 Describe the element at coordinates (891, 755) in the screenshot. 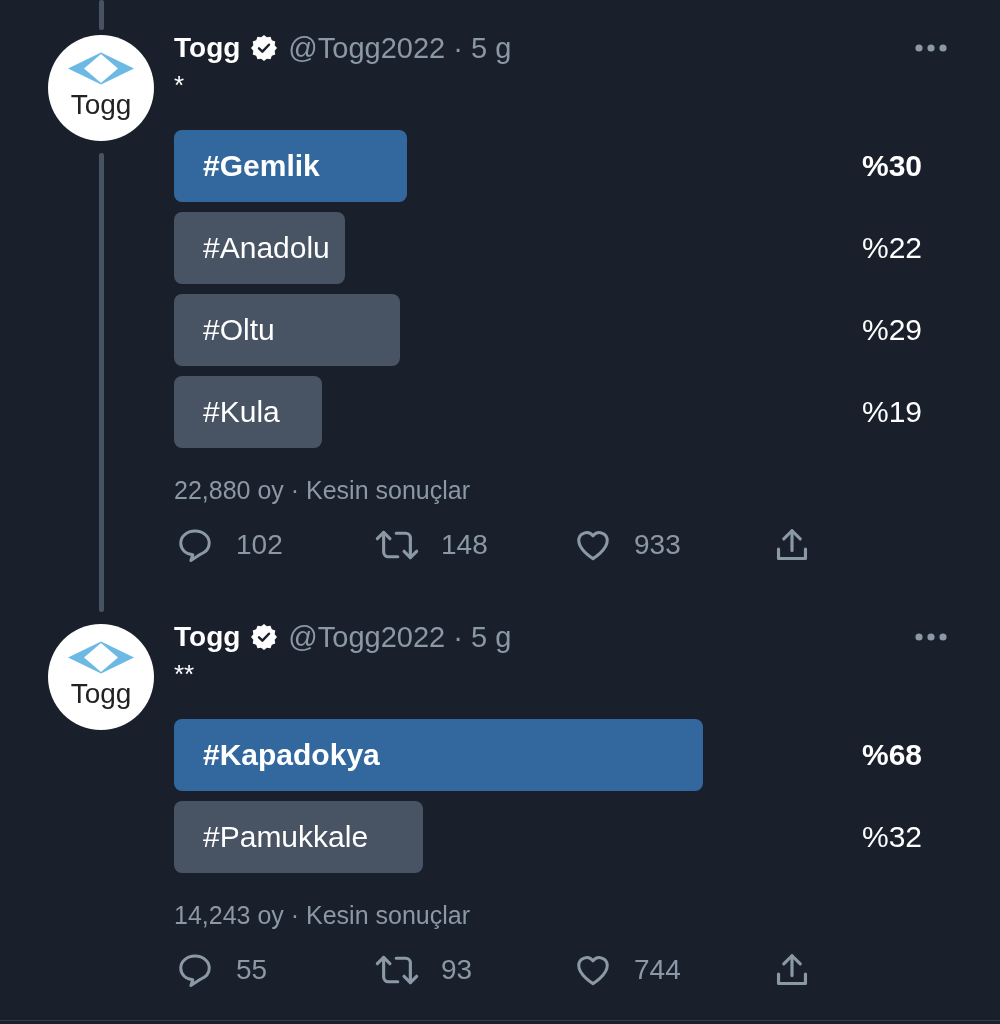

I see `poll-percent: %68` at that location.